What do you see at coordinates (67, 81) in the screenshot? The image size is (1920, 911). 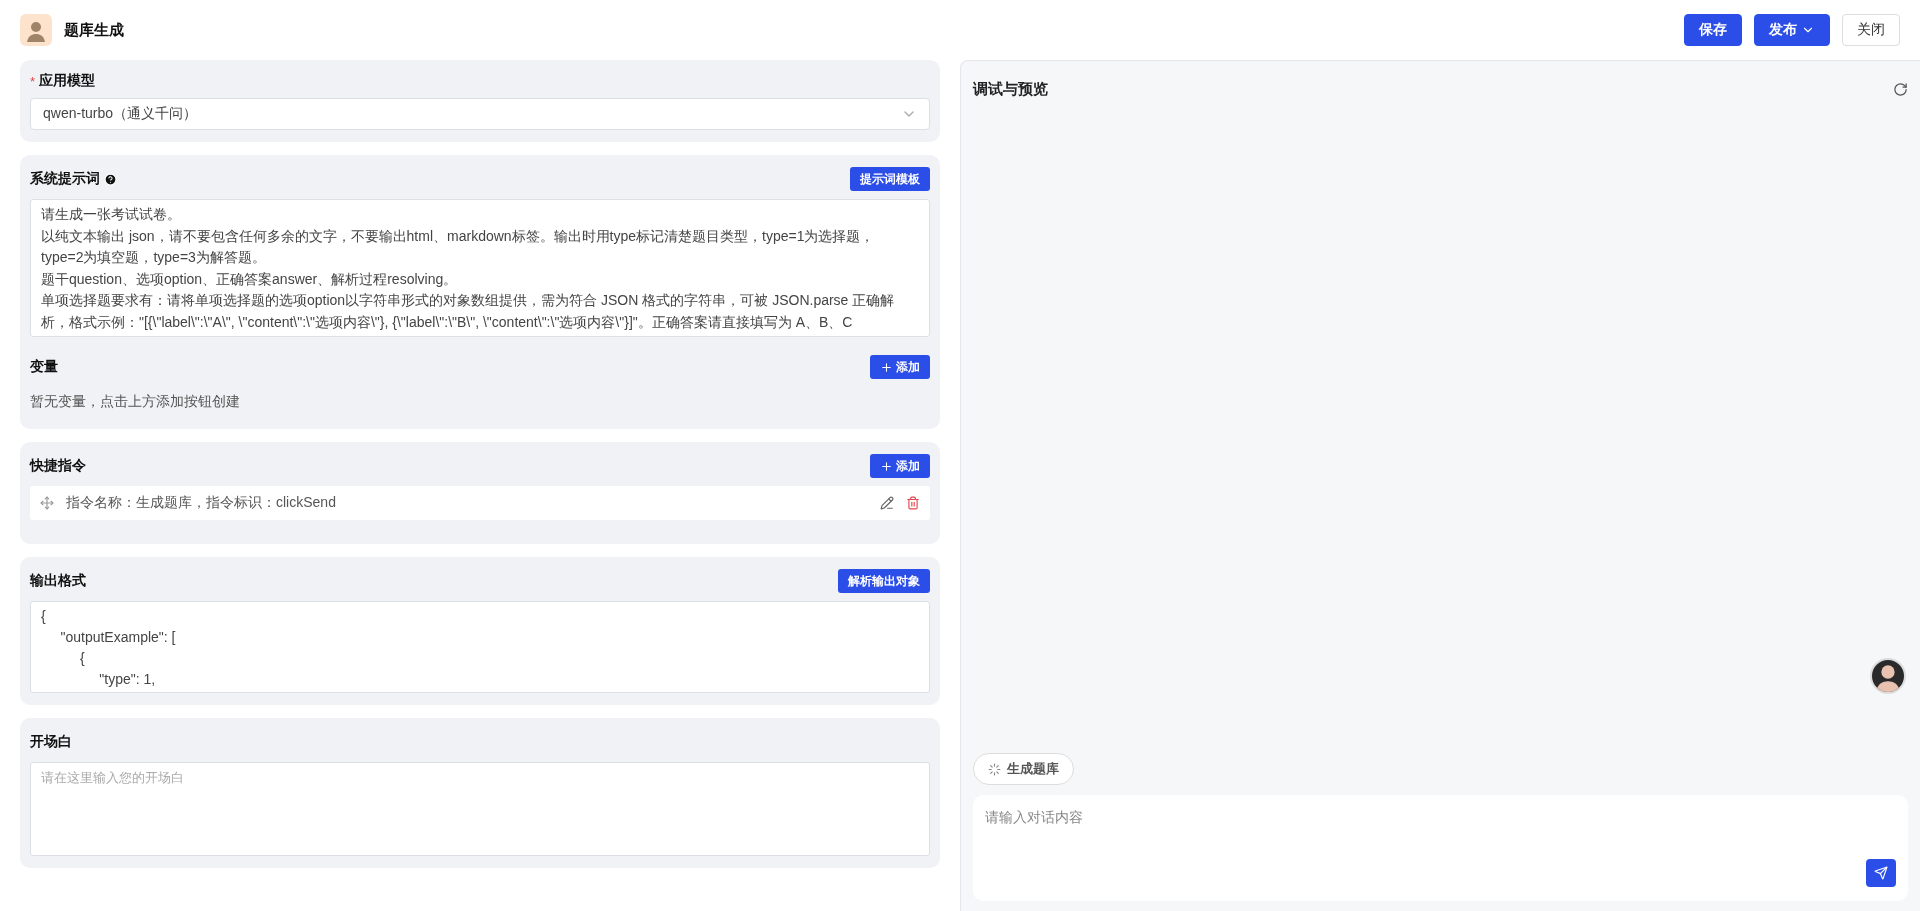 I see `section-label: 应用模型` at bounding box center [67, 81].